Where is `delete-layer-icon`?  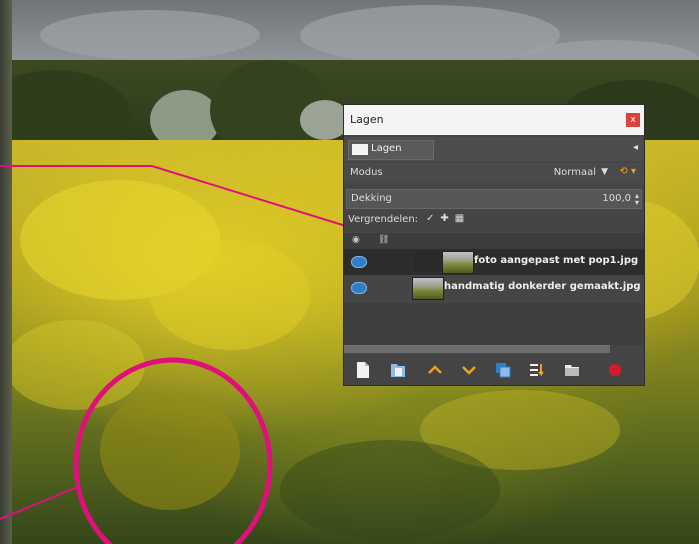 delete-layer-icon is located at coordinates (615, 370).